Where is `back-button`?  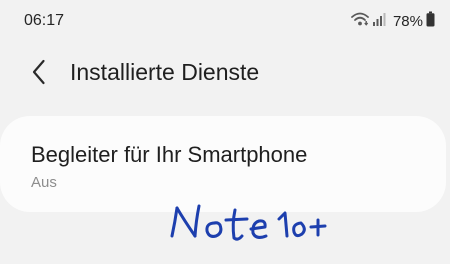
back-button is located at coordinates (39, 72).